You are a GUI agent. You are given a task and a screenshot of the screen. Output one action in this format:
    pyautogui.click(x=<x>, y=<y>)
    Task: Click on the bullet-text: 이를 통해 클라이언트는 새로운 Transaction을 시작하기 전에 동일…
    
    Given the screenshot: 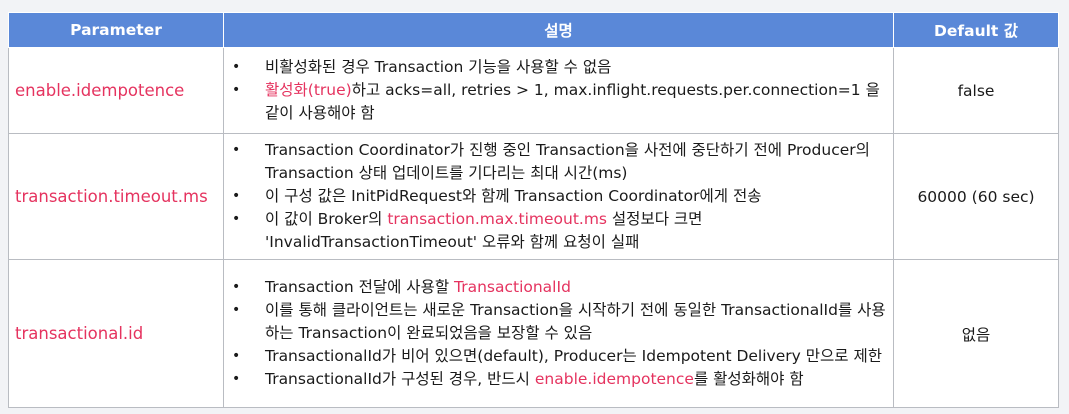 What is the action you would take?
    pyautogui.click(x=575, y=321)
    